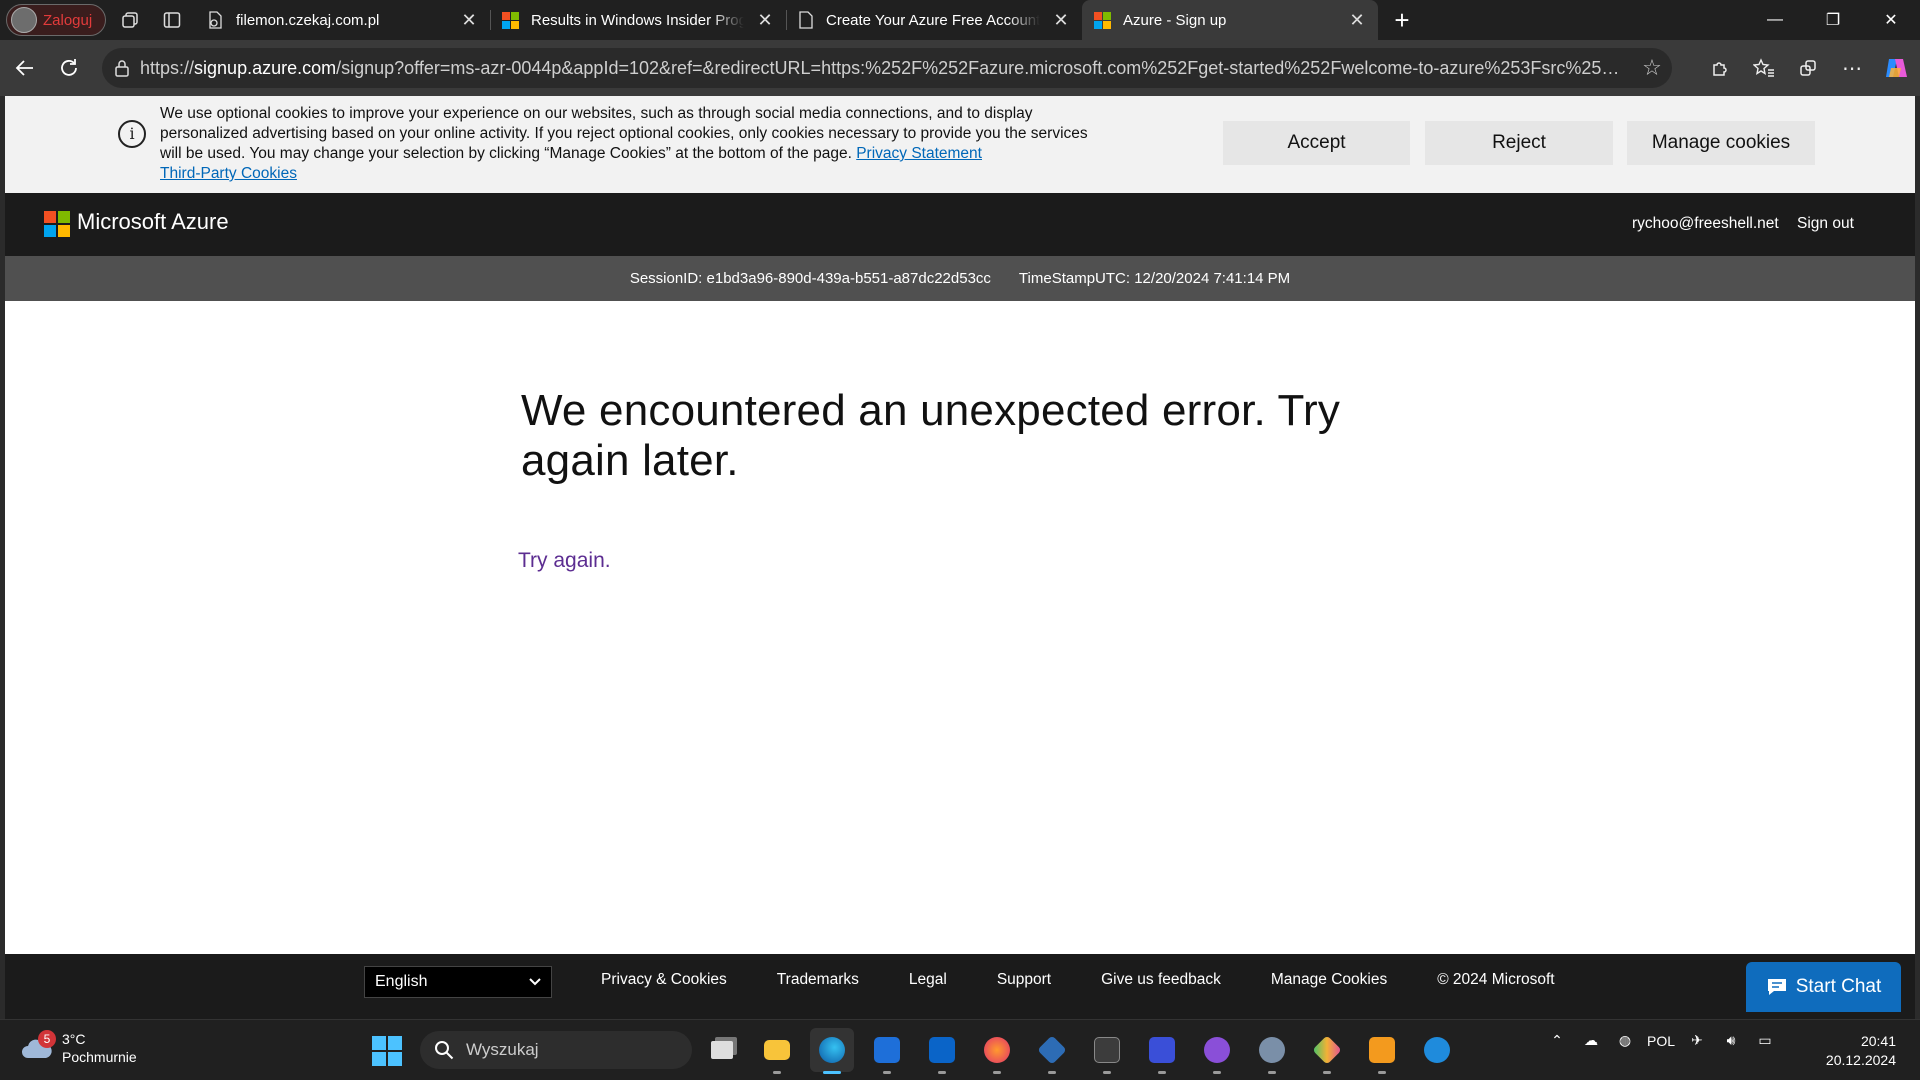 The height and width of the screenshot is (1080, 1920). I want to click on tab-title: Create Your Azure Free Account Or Pay, so click(933, 20).